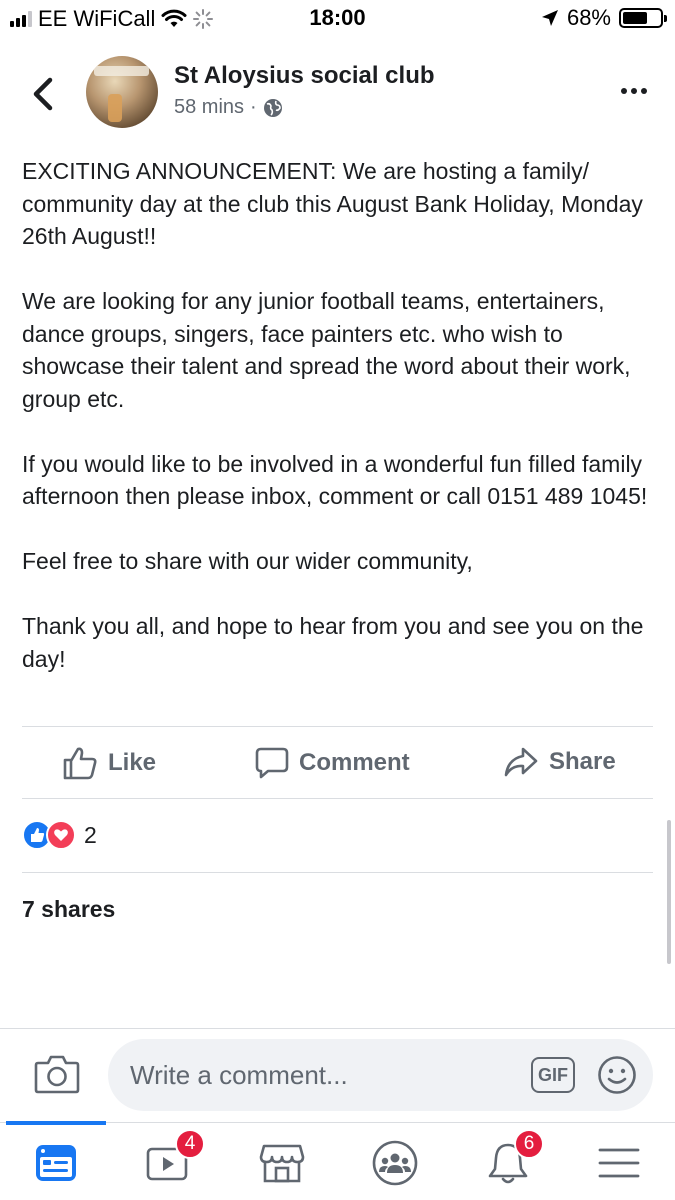 The height and width of the screenshot is (1200, 675). Describe the element at coordinates (122, 92) in the screenshot. I see `page-avatar` at that location.